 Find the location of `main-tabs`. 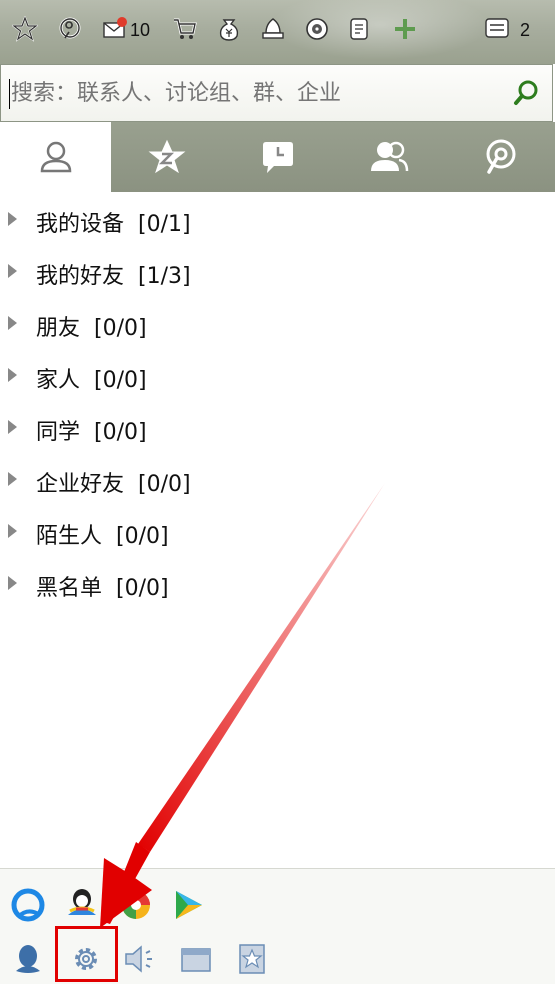

main-tabs is located at coordinates (277, 157).